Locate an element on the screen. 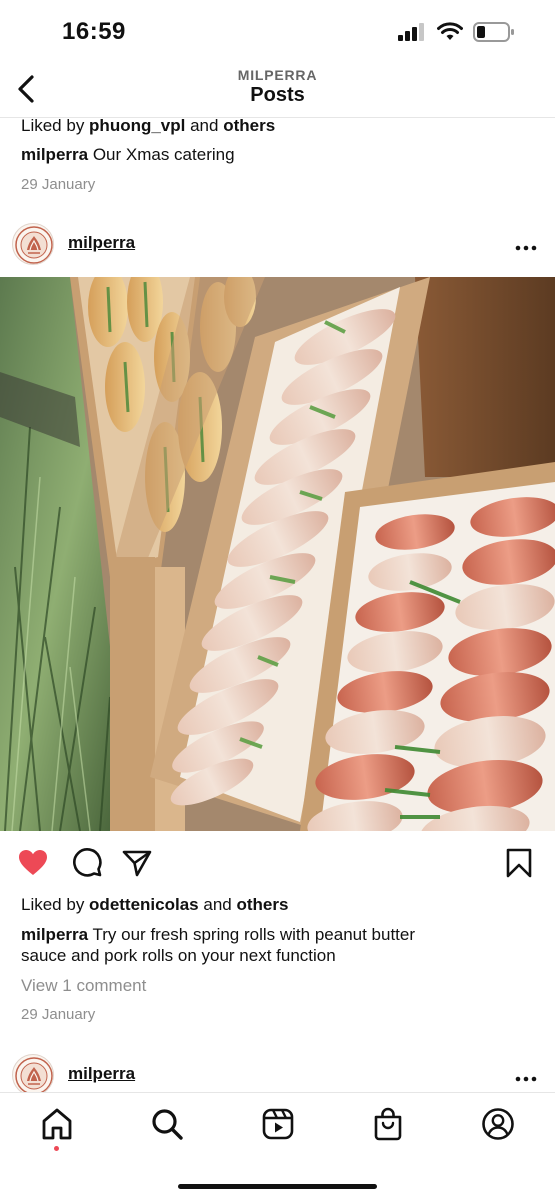 The width and height of the screenshot is (555, 1200). heart-filled-icon is located at coordinates (33, 862).